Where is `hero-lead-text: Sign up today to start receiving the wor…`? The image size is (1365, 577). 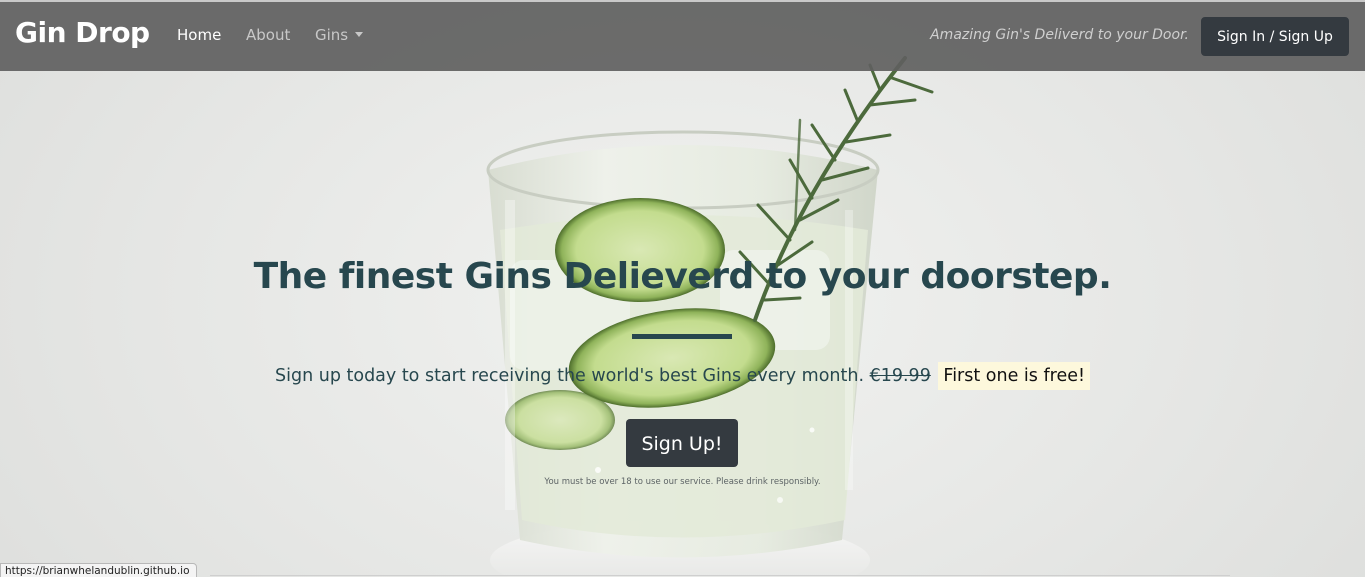 hero-lead-text: Sign up today to start receiving the wor… is located at coordinates (682, 376).